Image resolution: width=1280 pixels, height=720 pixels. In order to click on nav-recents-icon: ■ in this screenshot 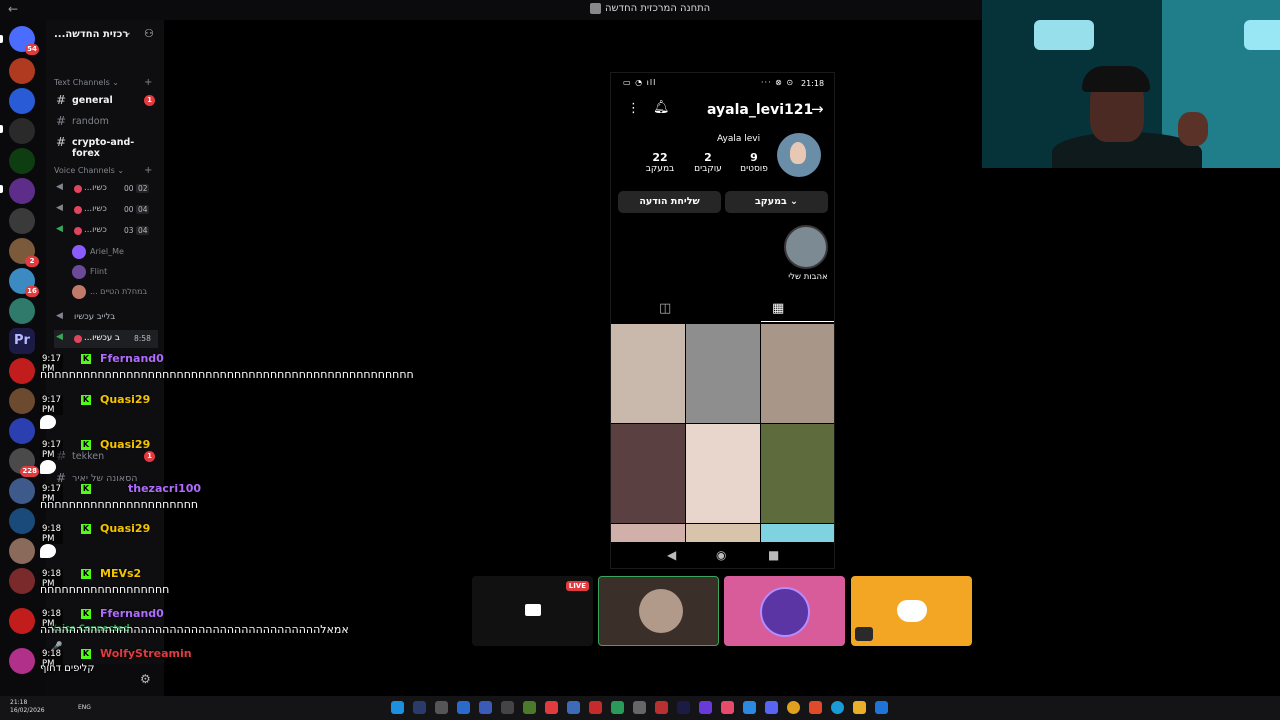, I will do `click(773, 555)`.